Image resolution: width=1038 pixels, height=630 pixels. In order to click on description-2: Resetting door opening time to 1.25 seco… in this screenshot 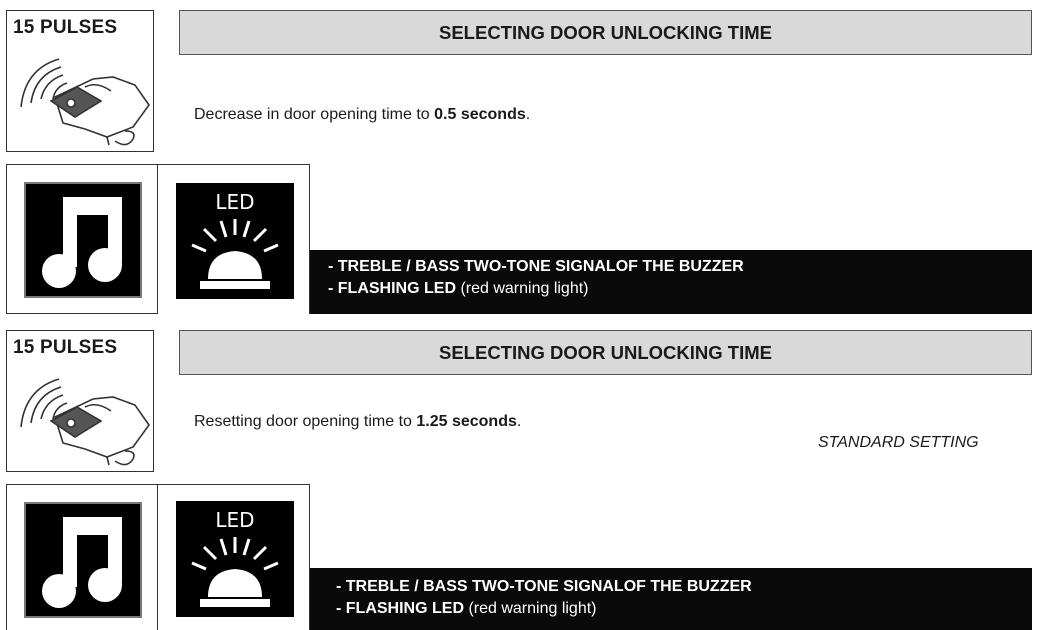, I will do `click(357, 422)`.